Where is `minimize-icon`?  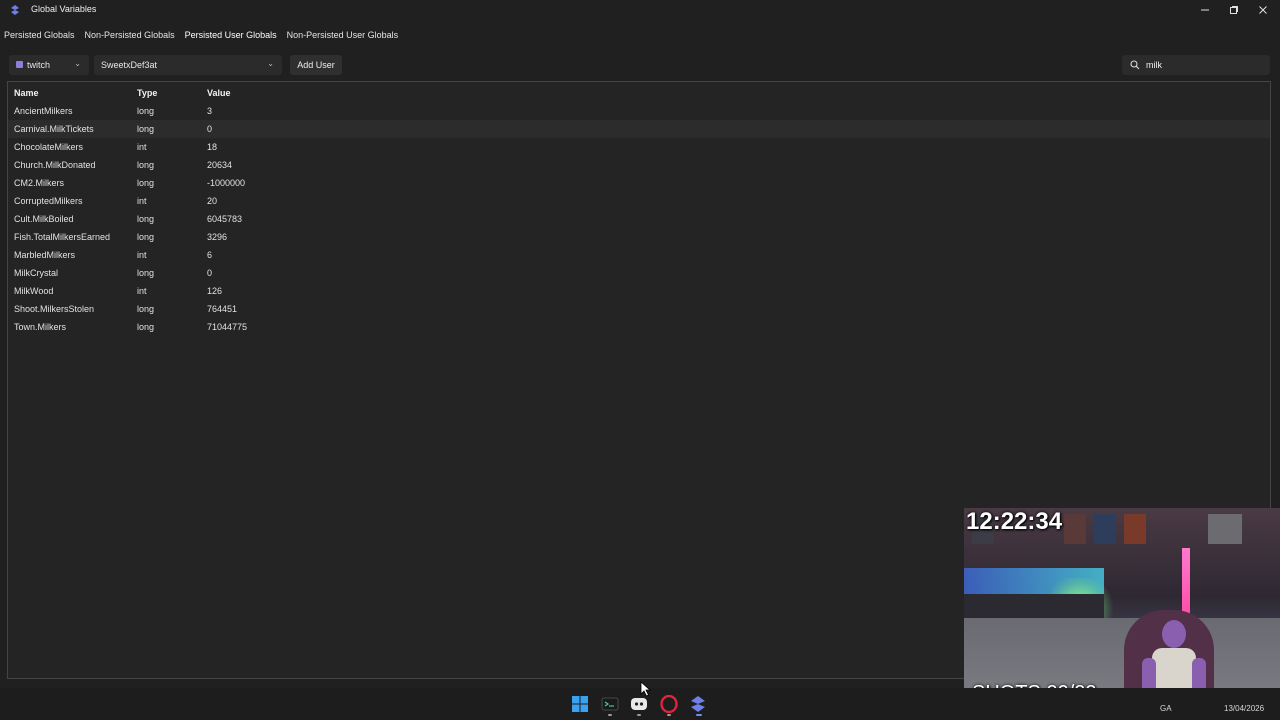
minimize-icon is located at coordinates (1205, 10).